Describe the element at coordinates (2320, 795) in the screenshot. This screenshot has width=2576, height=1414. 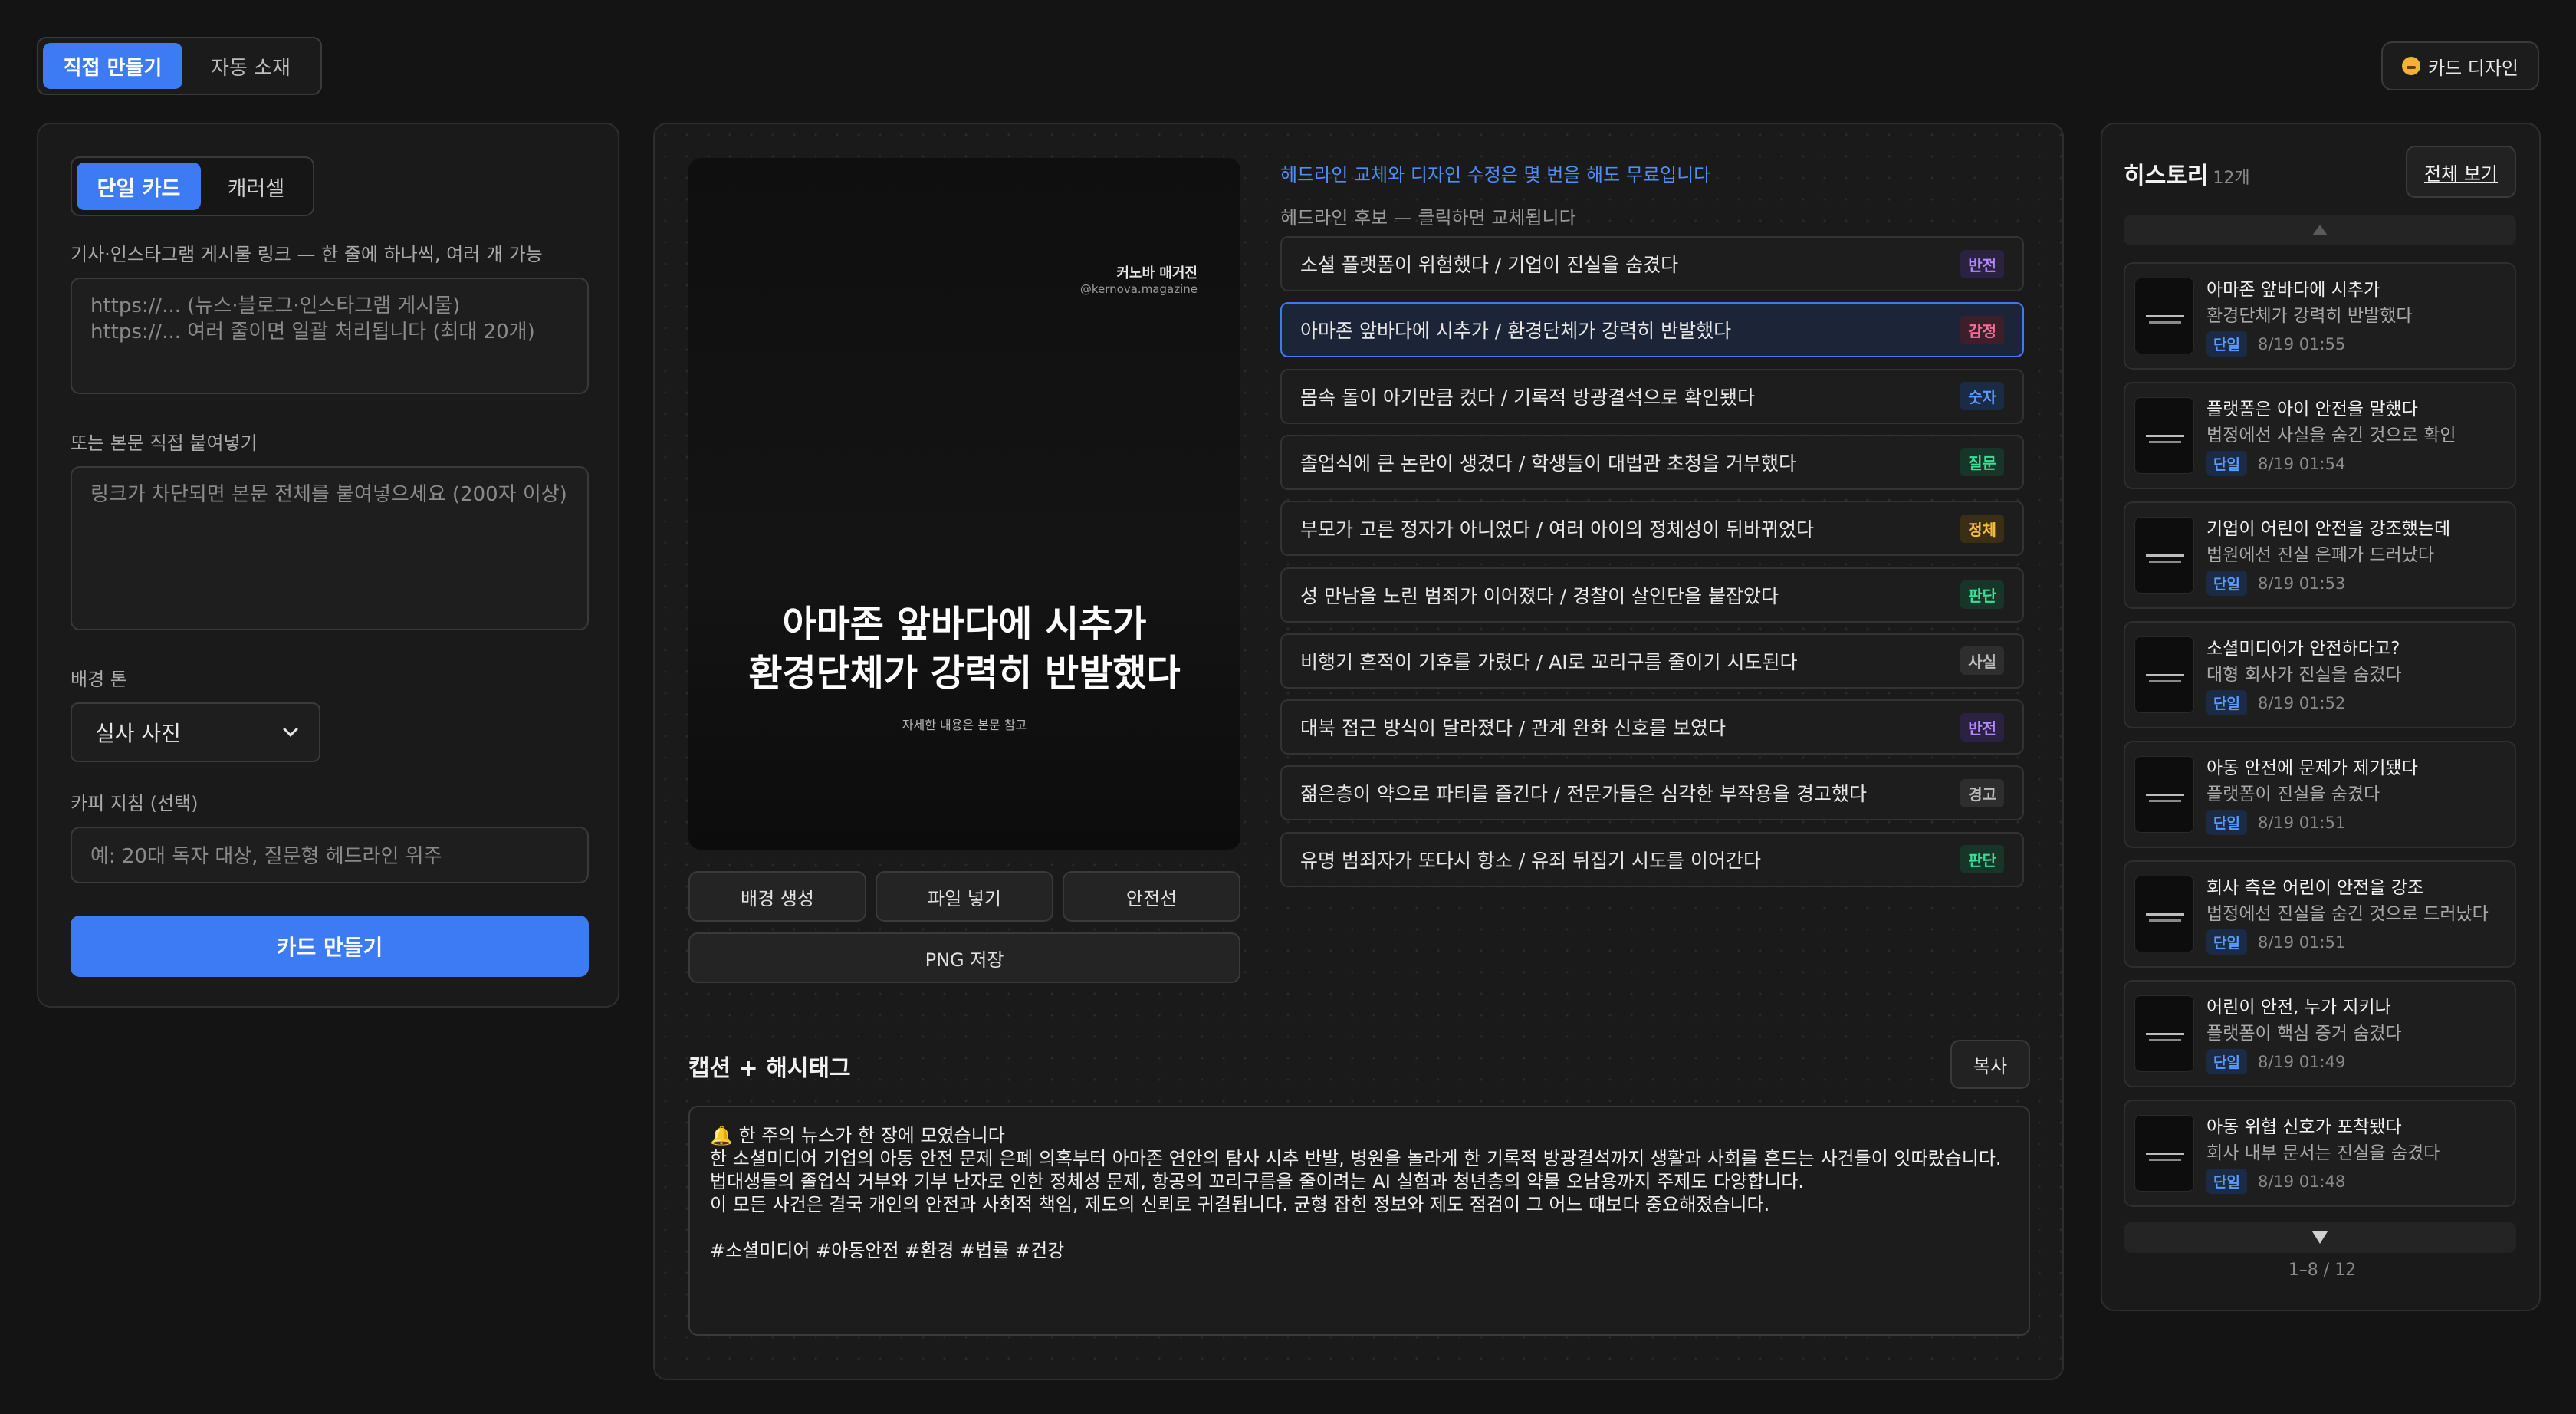
I see `history-item: 아동 안전에 문제가 제기됐다 플랫폼이 진실을 숨겼다 단일 8/19 01:51` at that location.